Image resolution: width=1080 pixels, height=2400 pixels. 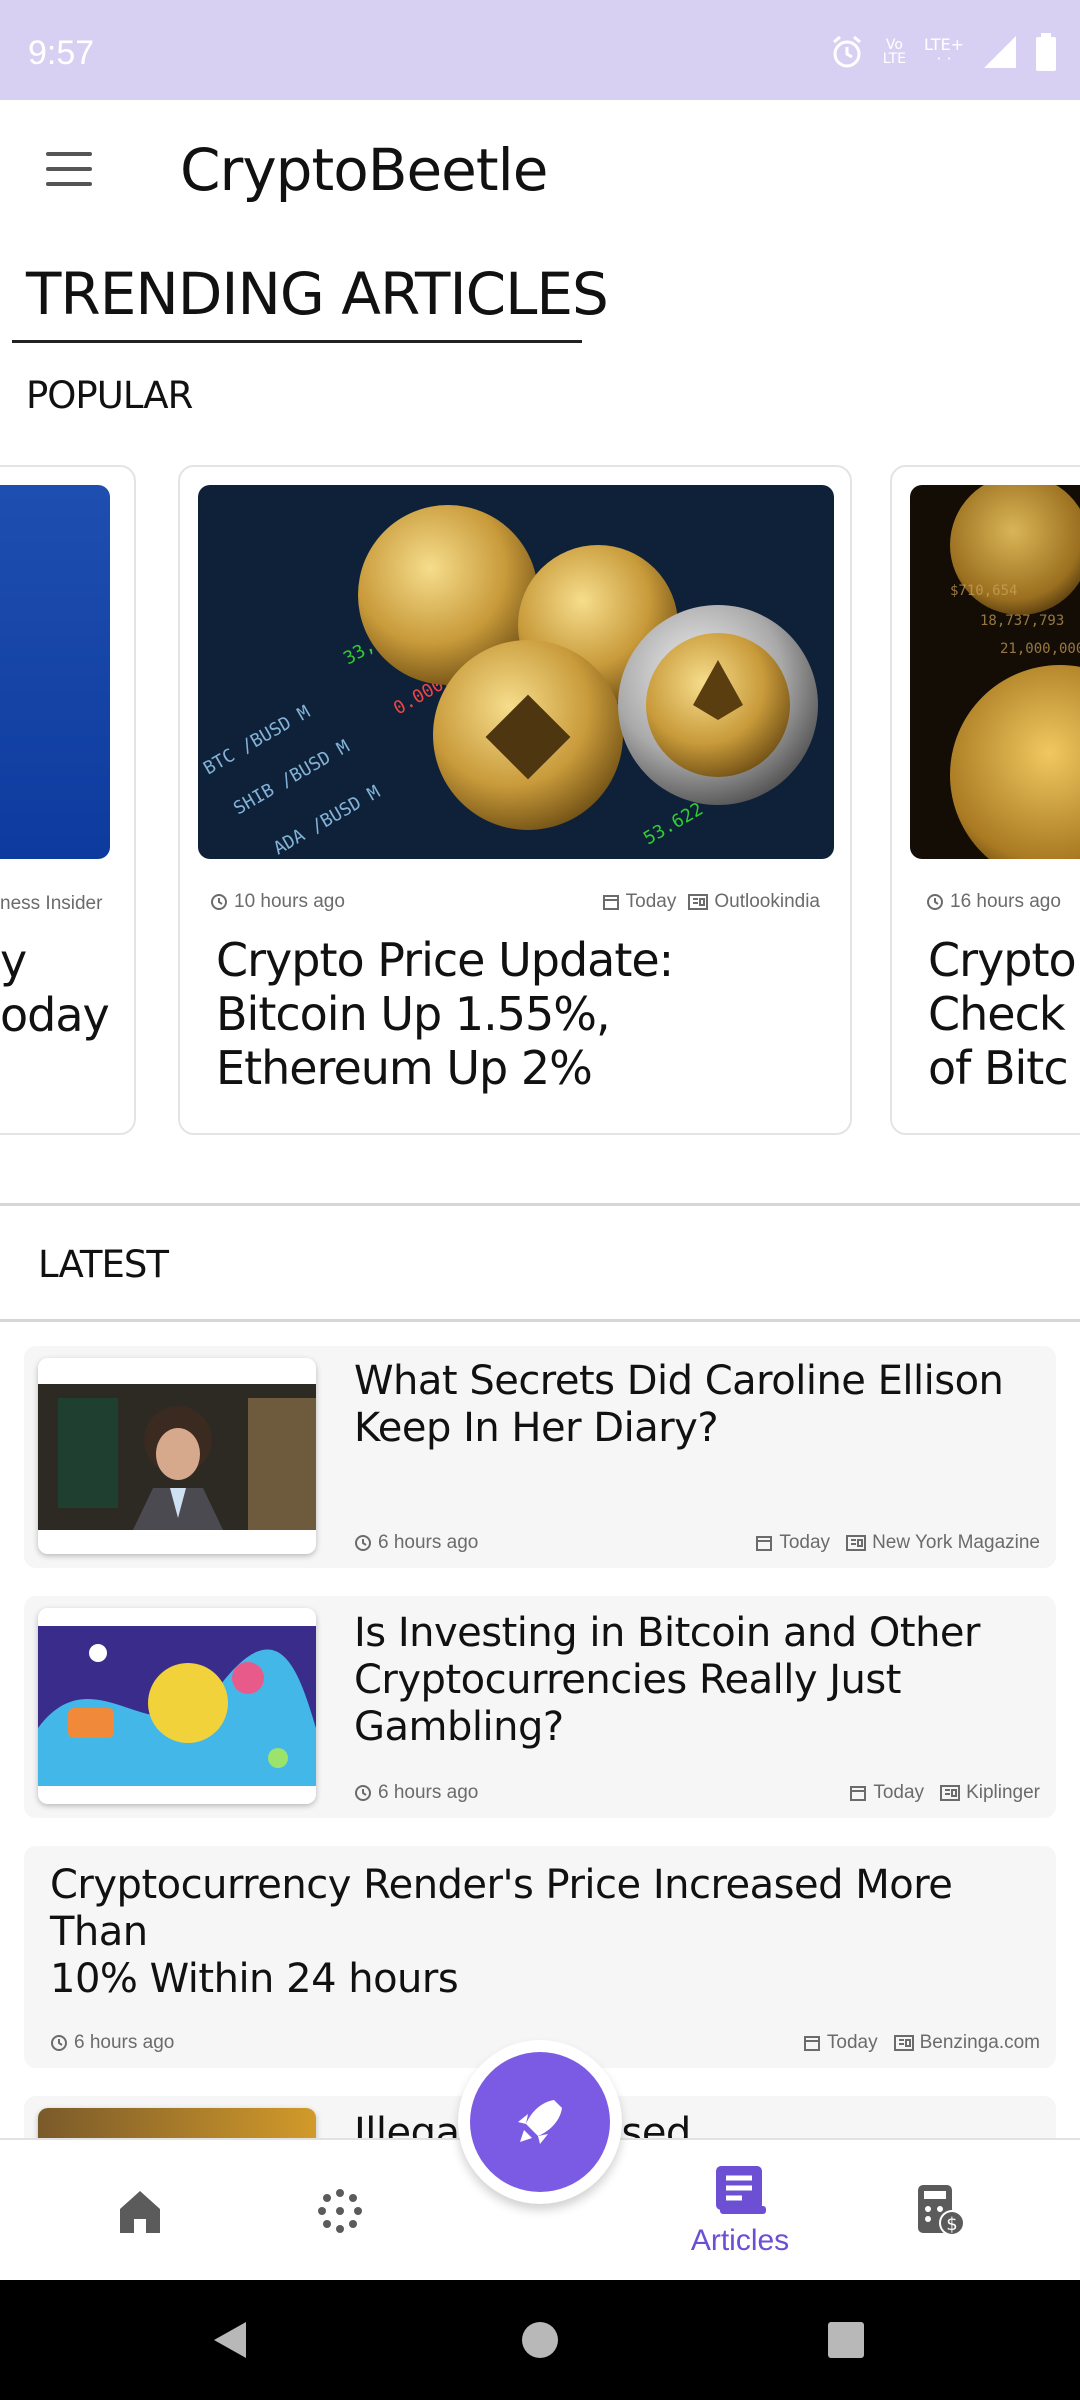 I want to click on svg-text: 21,000,000, so click(x=1040, y=649).